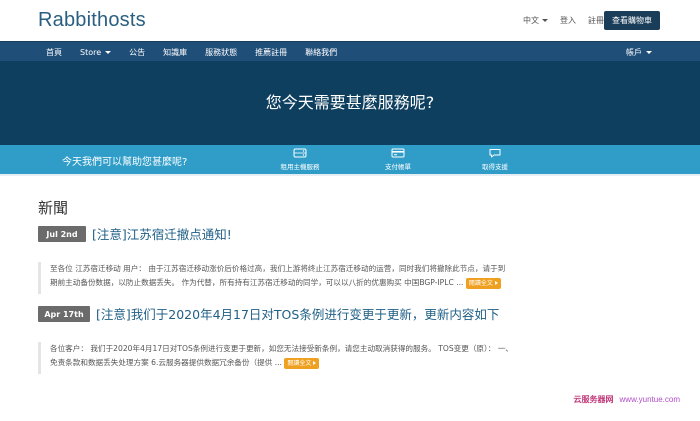  I want to click on register-link: 註冊, so click(596, 20).